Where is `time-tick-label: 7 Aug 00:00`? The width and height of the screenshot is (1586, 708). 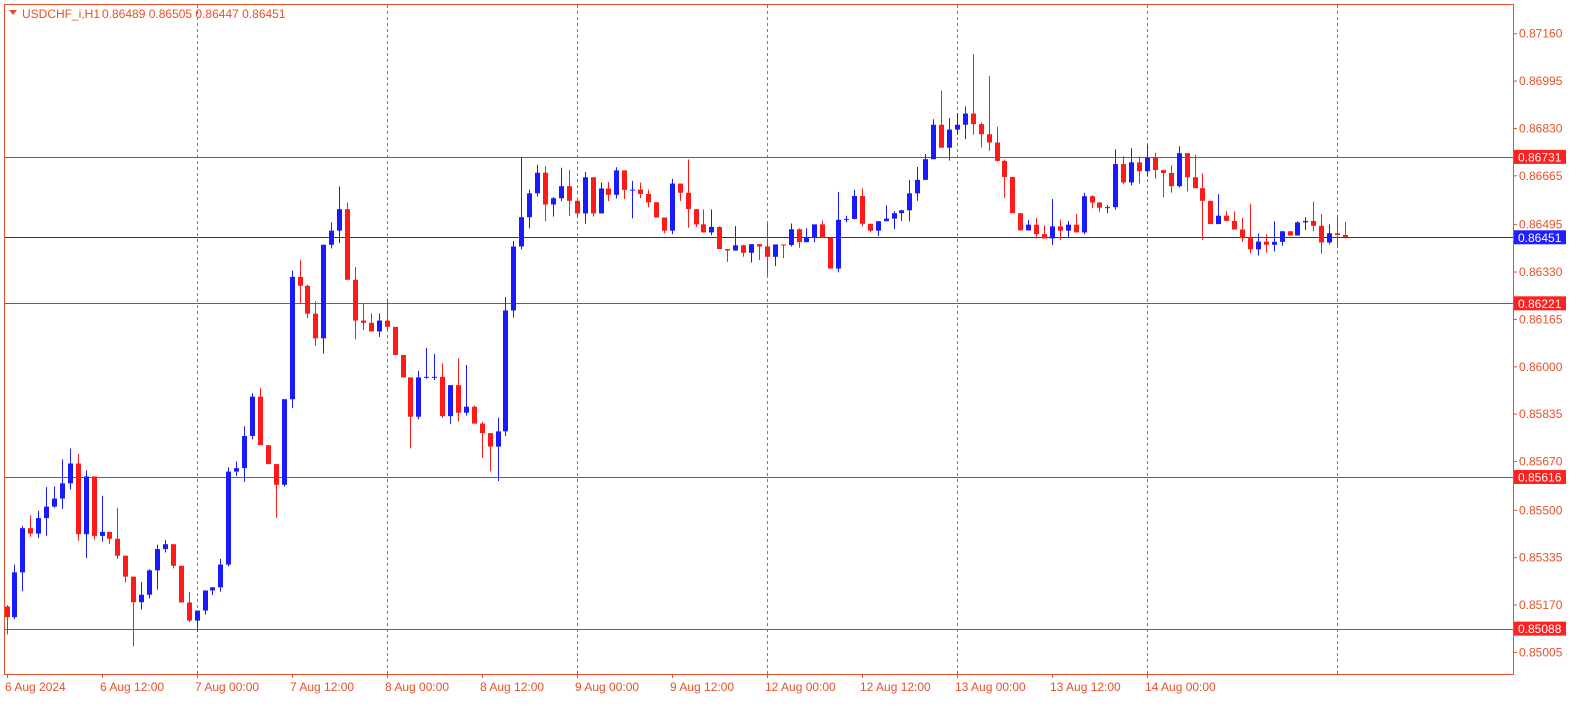
time-tick-label: 7 Aug 00:00 is located at coordinates (227, 687).